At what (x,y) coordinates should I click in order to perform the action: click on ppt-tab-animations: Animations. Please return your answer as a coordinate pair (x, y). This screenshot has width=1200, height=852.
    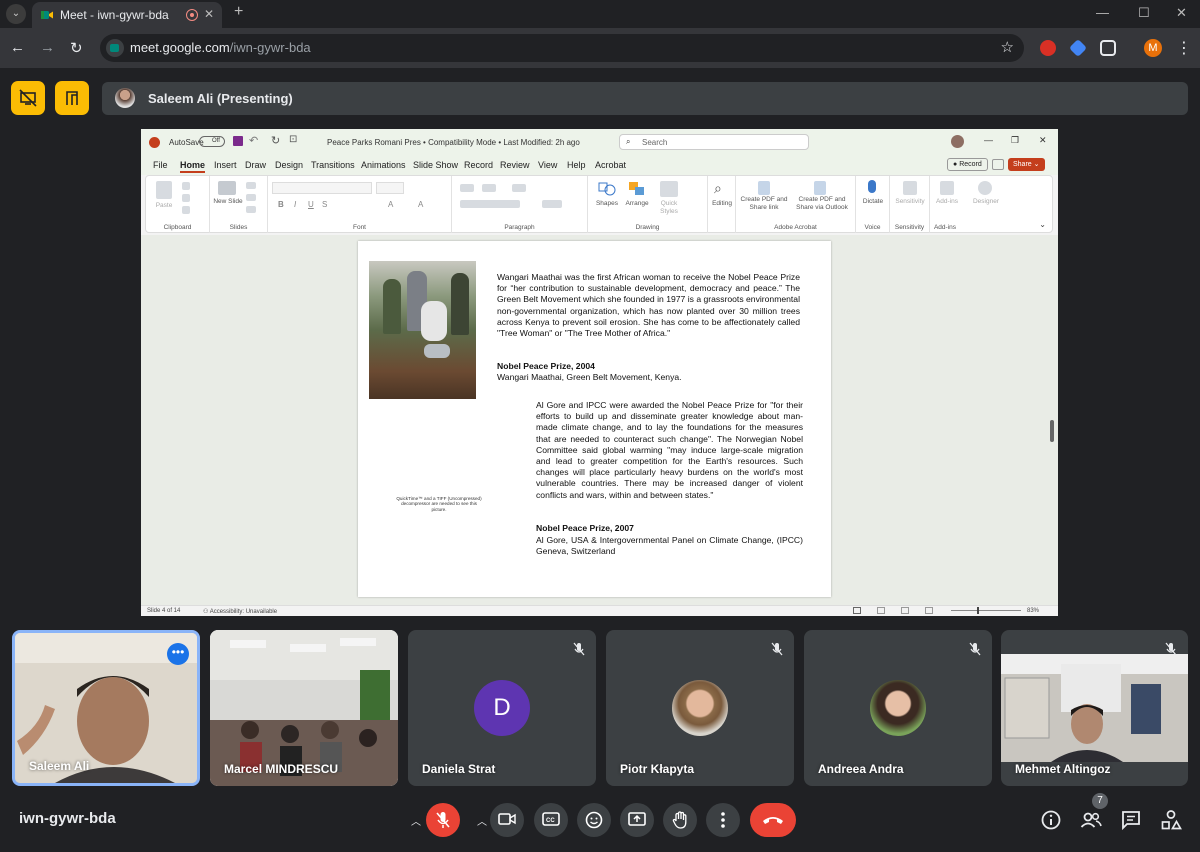
    Looking at the image, I should click on (383, 165).